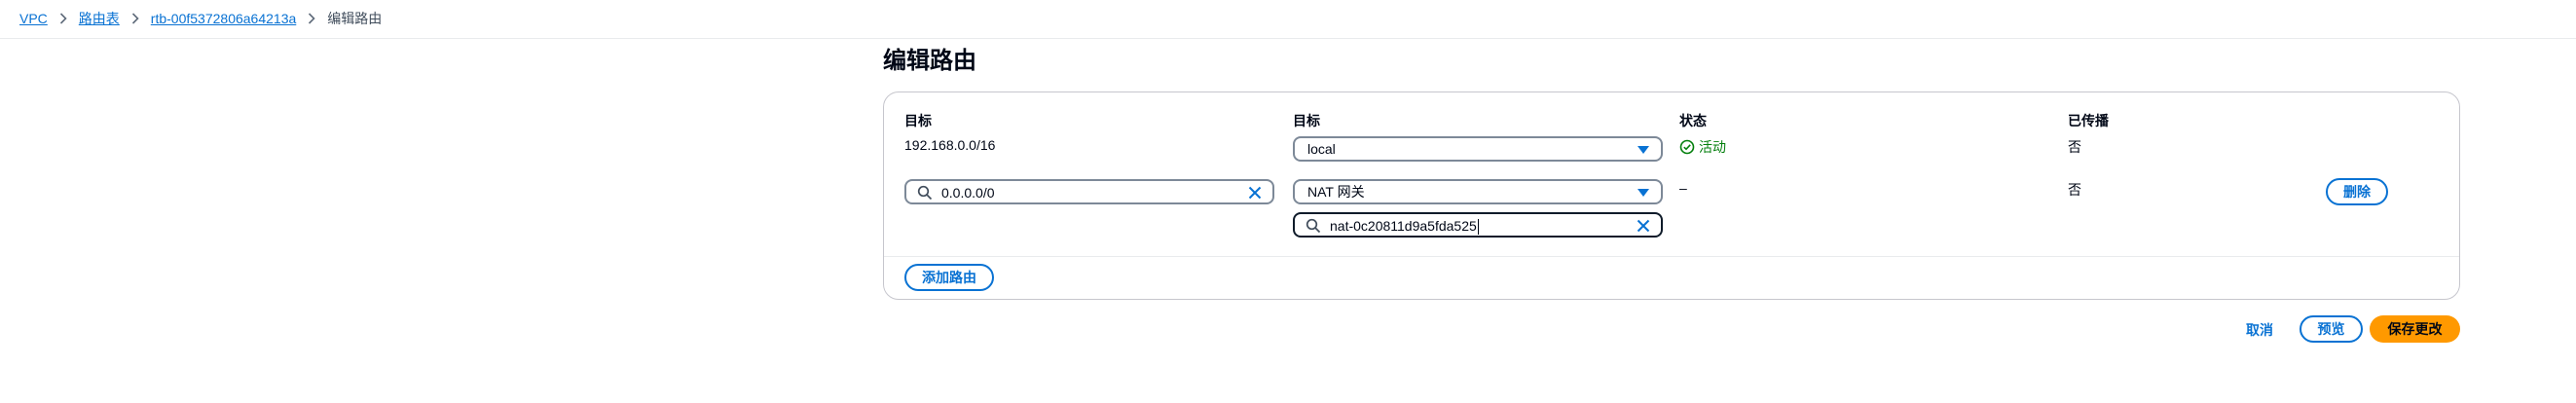  I want to click on target-search-value: nat-0c20811d9a5fda525, so click(1403, 226).